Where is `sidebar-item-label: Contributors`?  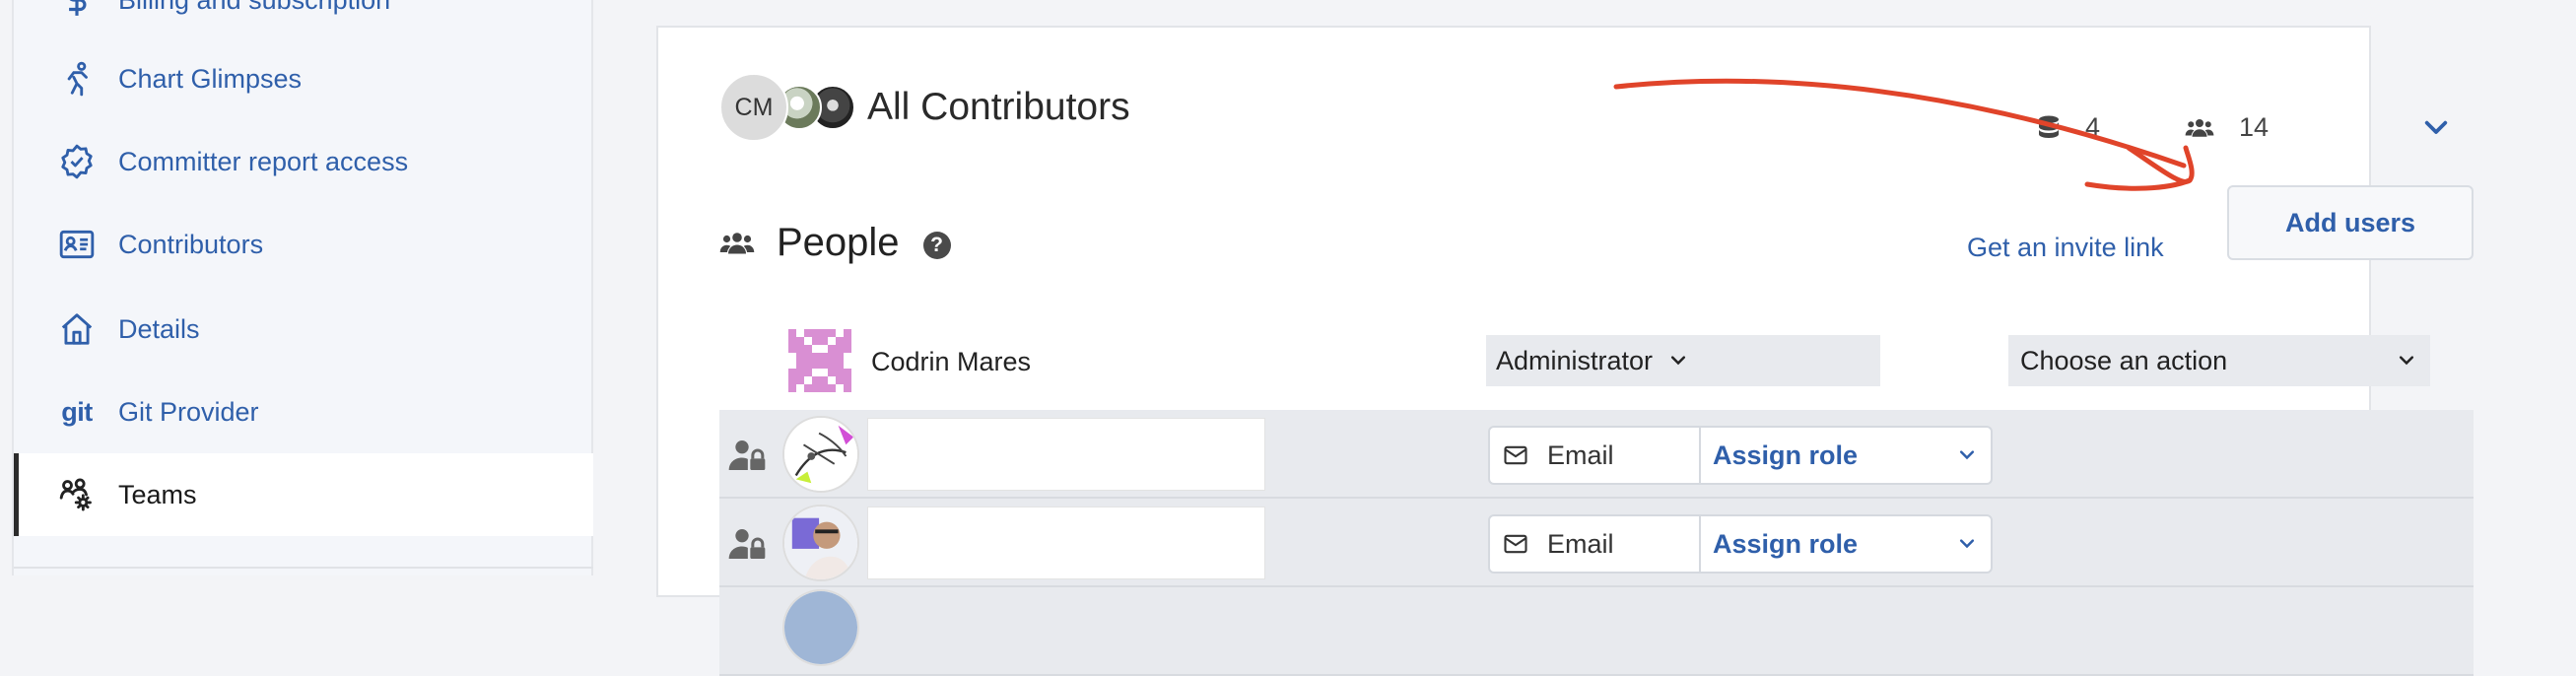 sidebar-item-label: Contributors is located at coordinates (191, 244).